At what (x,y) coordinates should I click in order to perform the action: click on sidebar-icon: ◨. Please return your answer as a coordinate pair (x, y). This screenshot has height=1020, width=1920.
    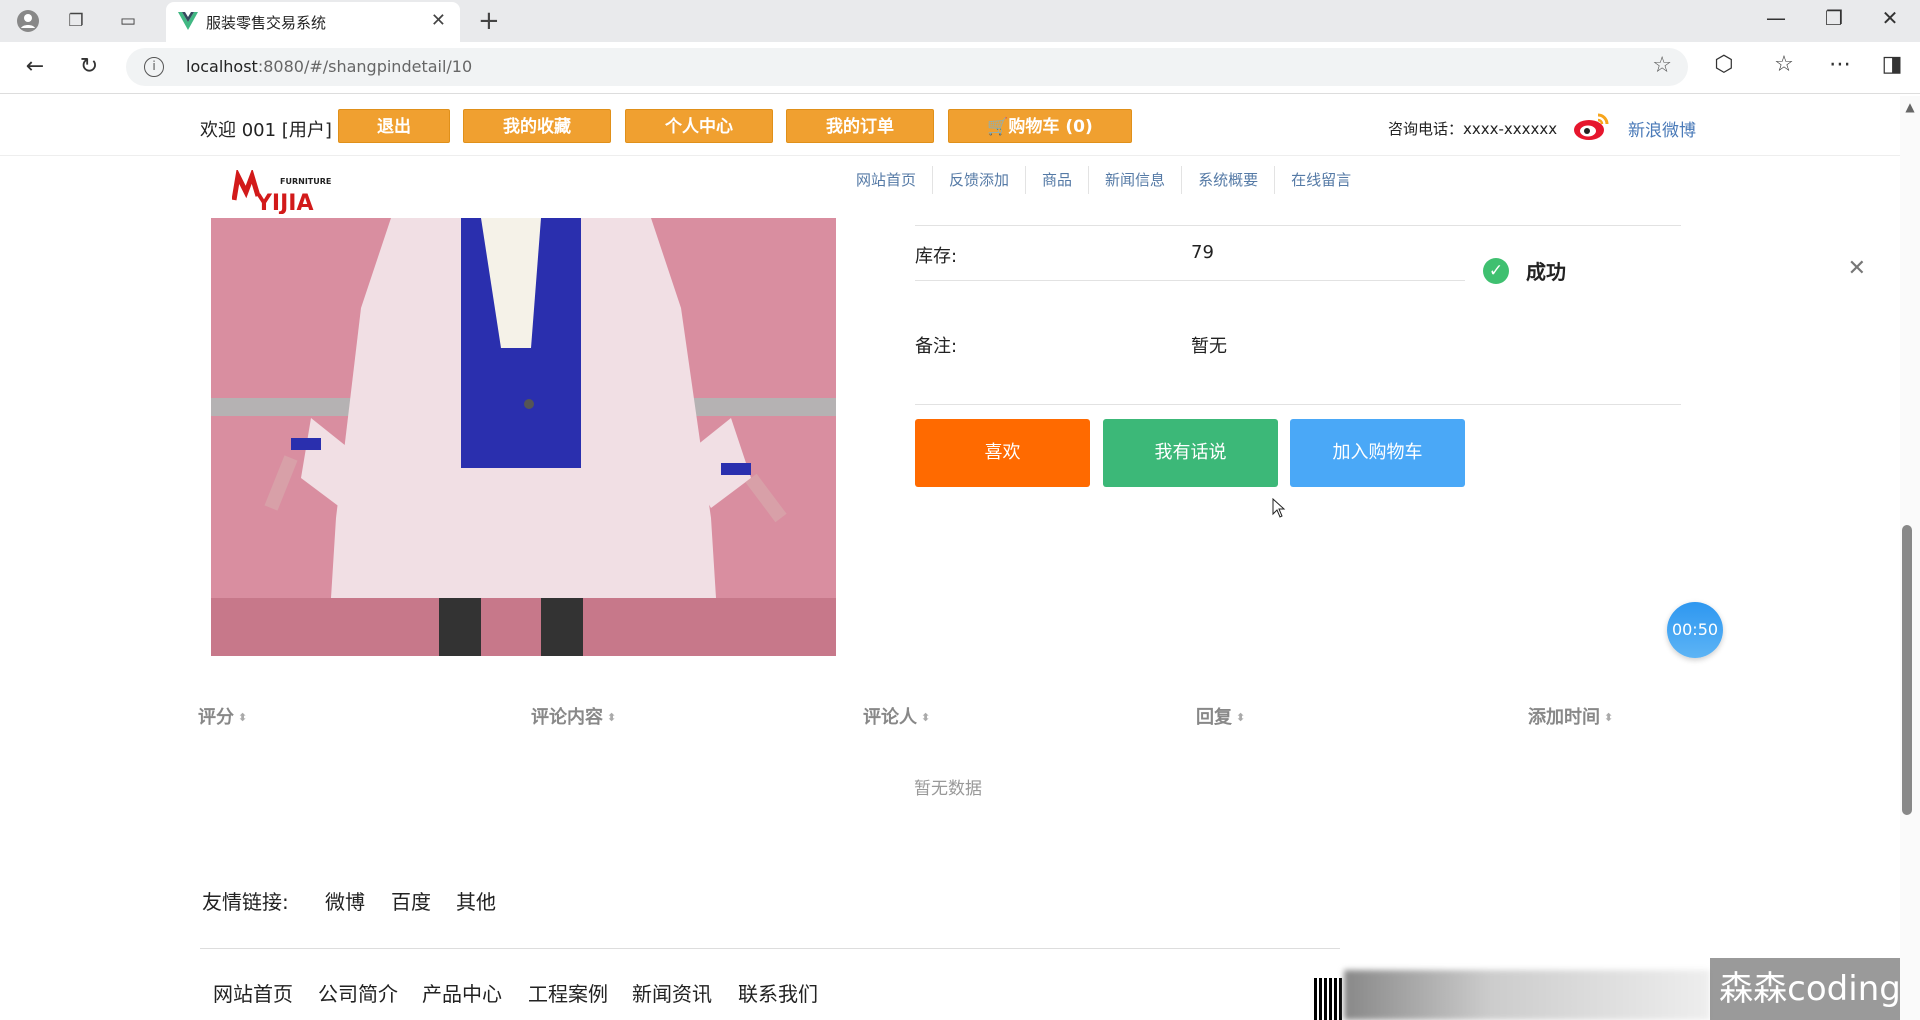
    Looking at the image, I should click on (1892, 64).